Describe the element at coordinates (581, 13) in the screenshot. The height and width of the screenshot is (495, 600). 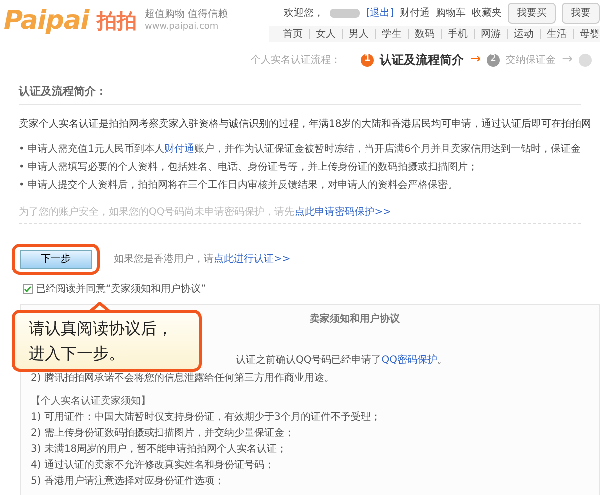
I see `header-button: 我要` at that location.